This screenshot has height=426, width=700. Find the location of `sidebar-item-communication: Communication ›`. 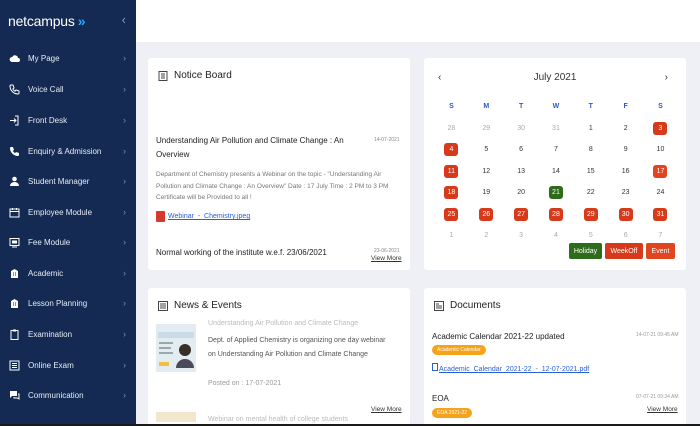

sidebar-item-communication: Communication › is located at coordinates (68, 395).